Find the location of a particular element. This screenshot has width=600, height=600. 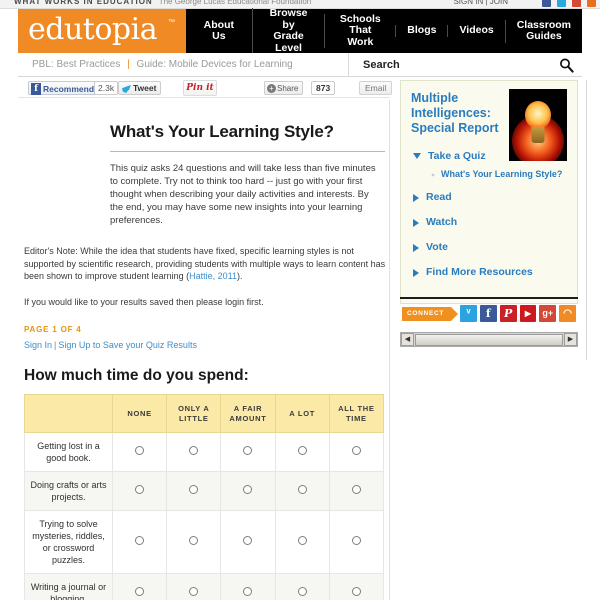

bulb-glass is located at coordinates (538, 115).